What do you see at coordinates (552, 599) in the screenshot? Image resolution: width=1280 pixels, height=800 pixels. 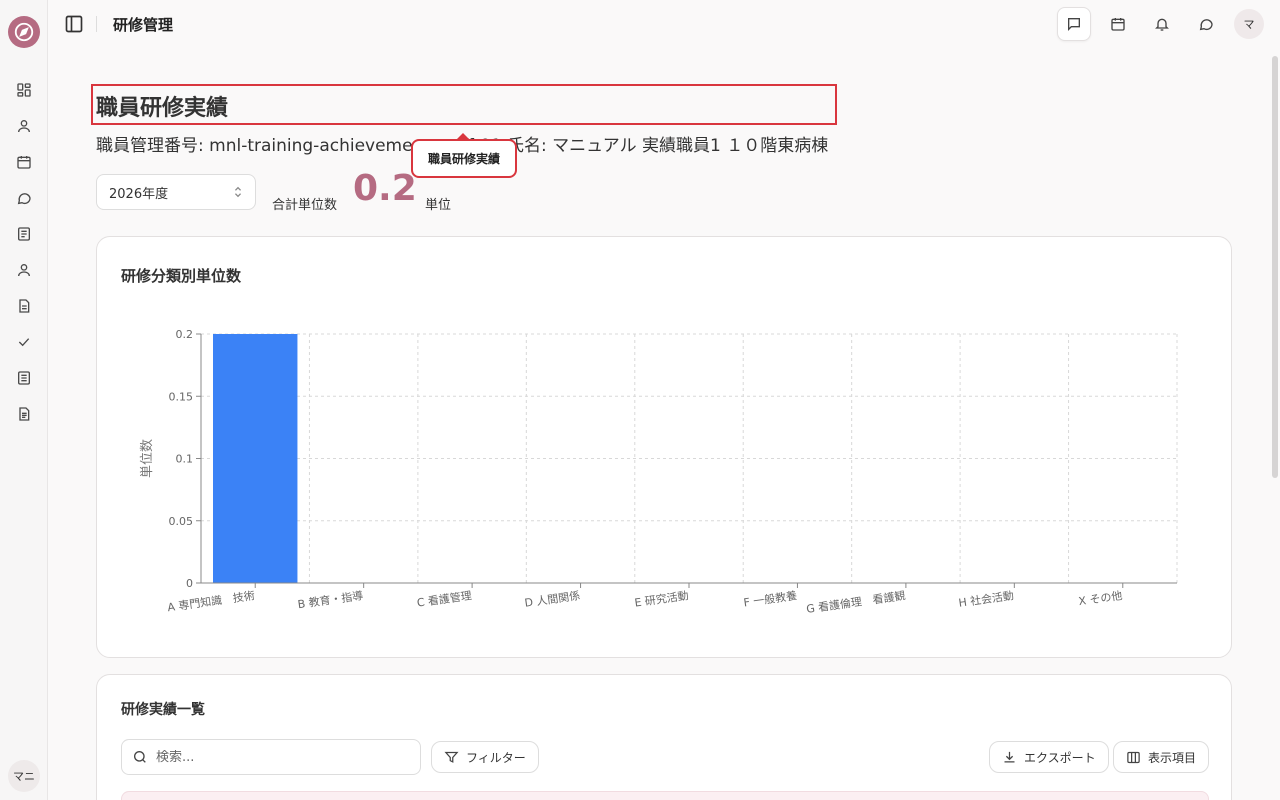 I see `x-tick-label: D 人間関係` at bounding box center [552, 599].